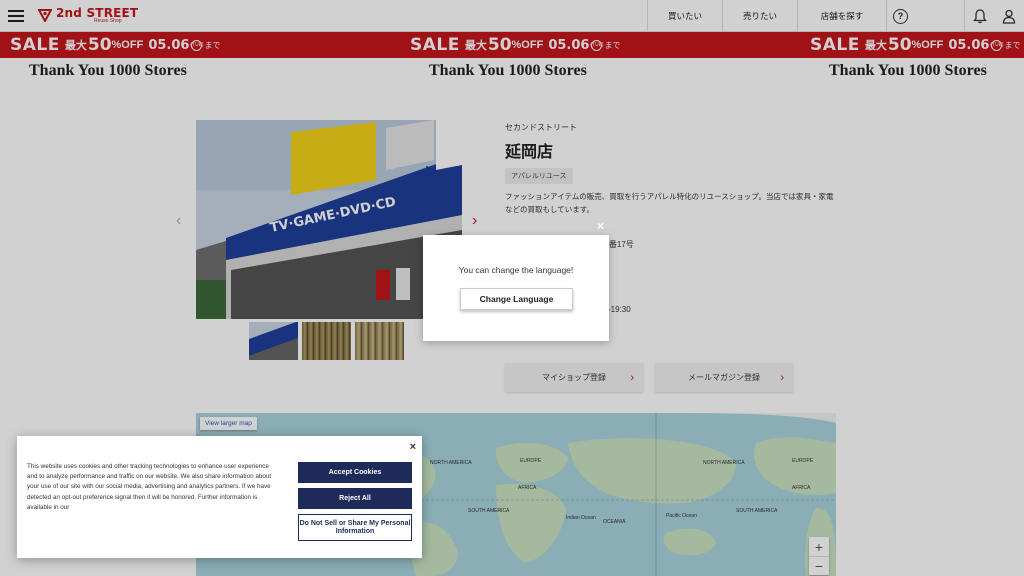 This screenshot has height=576, width=1024. I want to click on language-modal-text: You can change the language!, so click(516, 270).